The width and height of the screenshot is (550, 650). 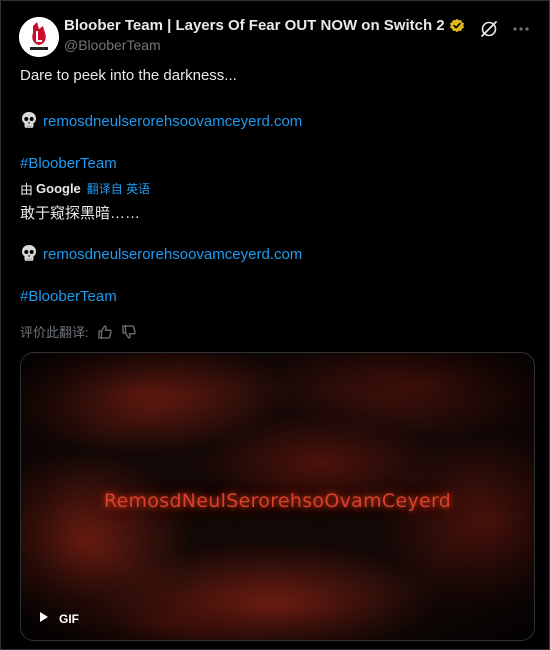 I want to click on rate-translation-row: 评价此翻译:, so click(x=78, y=331).